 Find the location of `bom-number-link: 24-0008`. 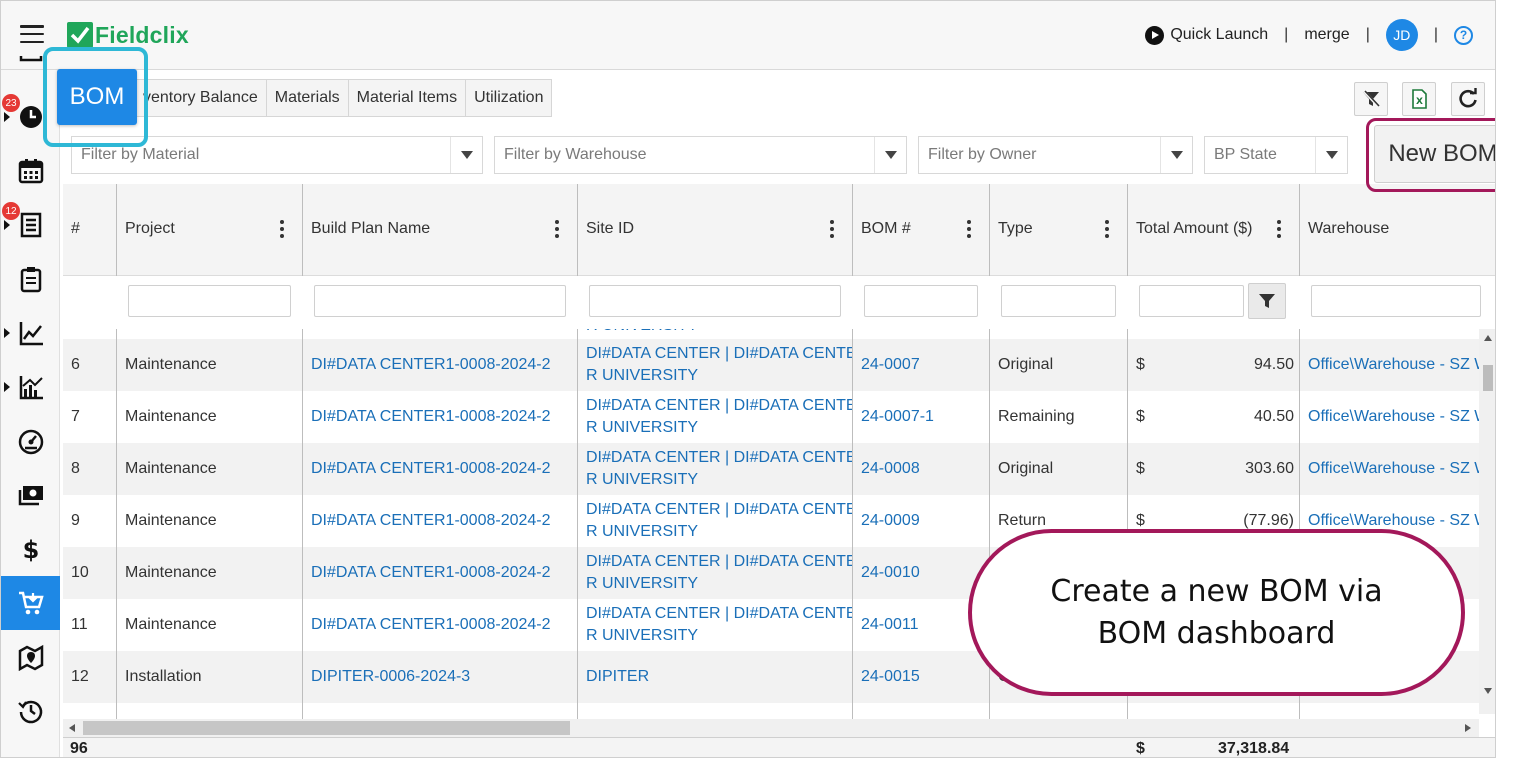

bom-number-link: 24-0008 is located at coordinates (921, 469).